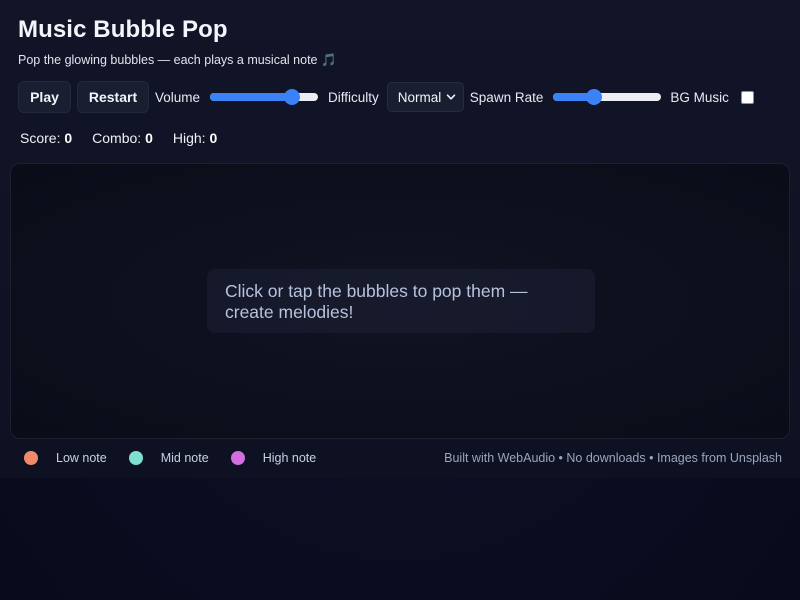 The image size is (800, 600). I want to click on restart-button: Restart, so click(113, 97).